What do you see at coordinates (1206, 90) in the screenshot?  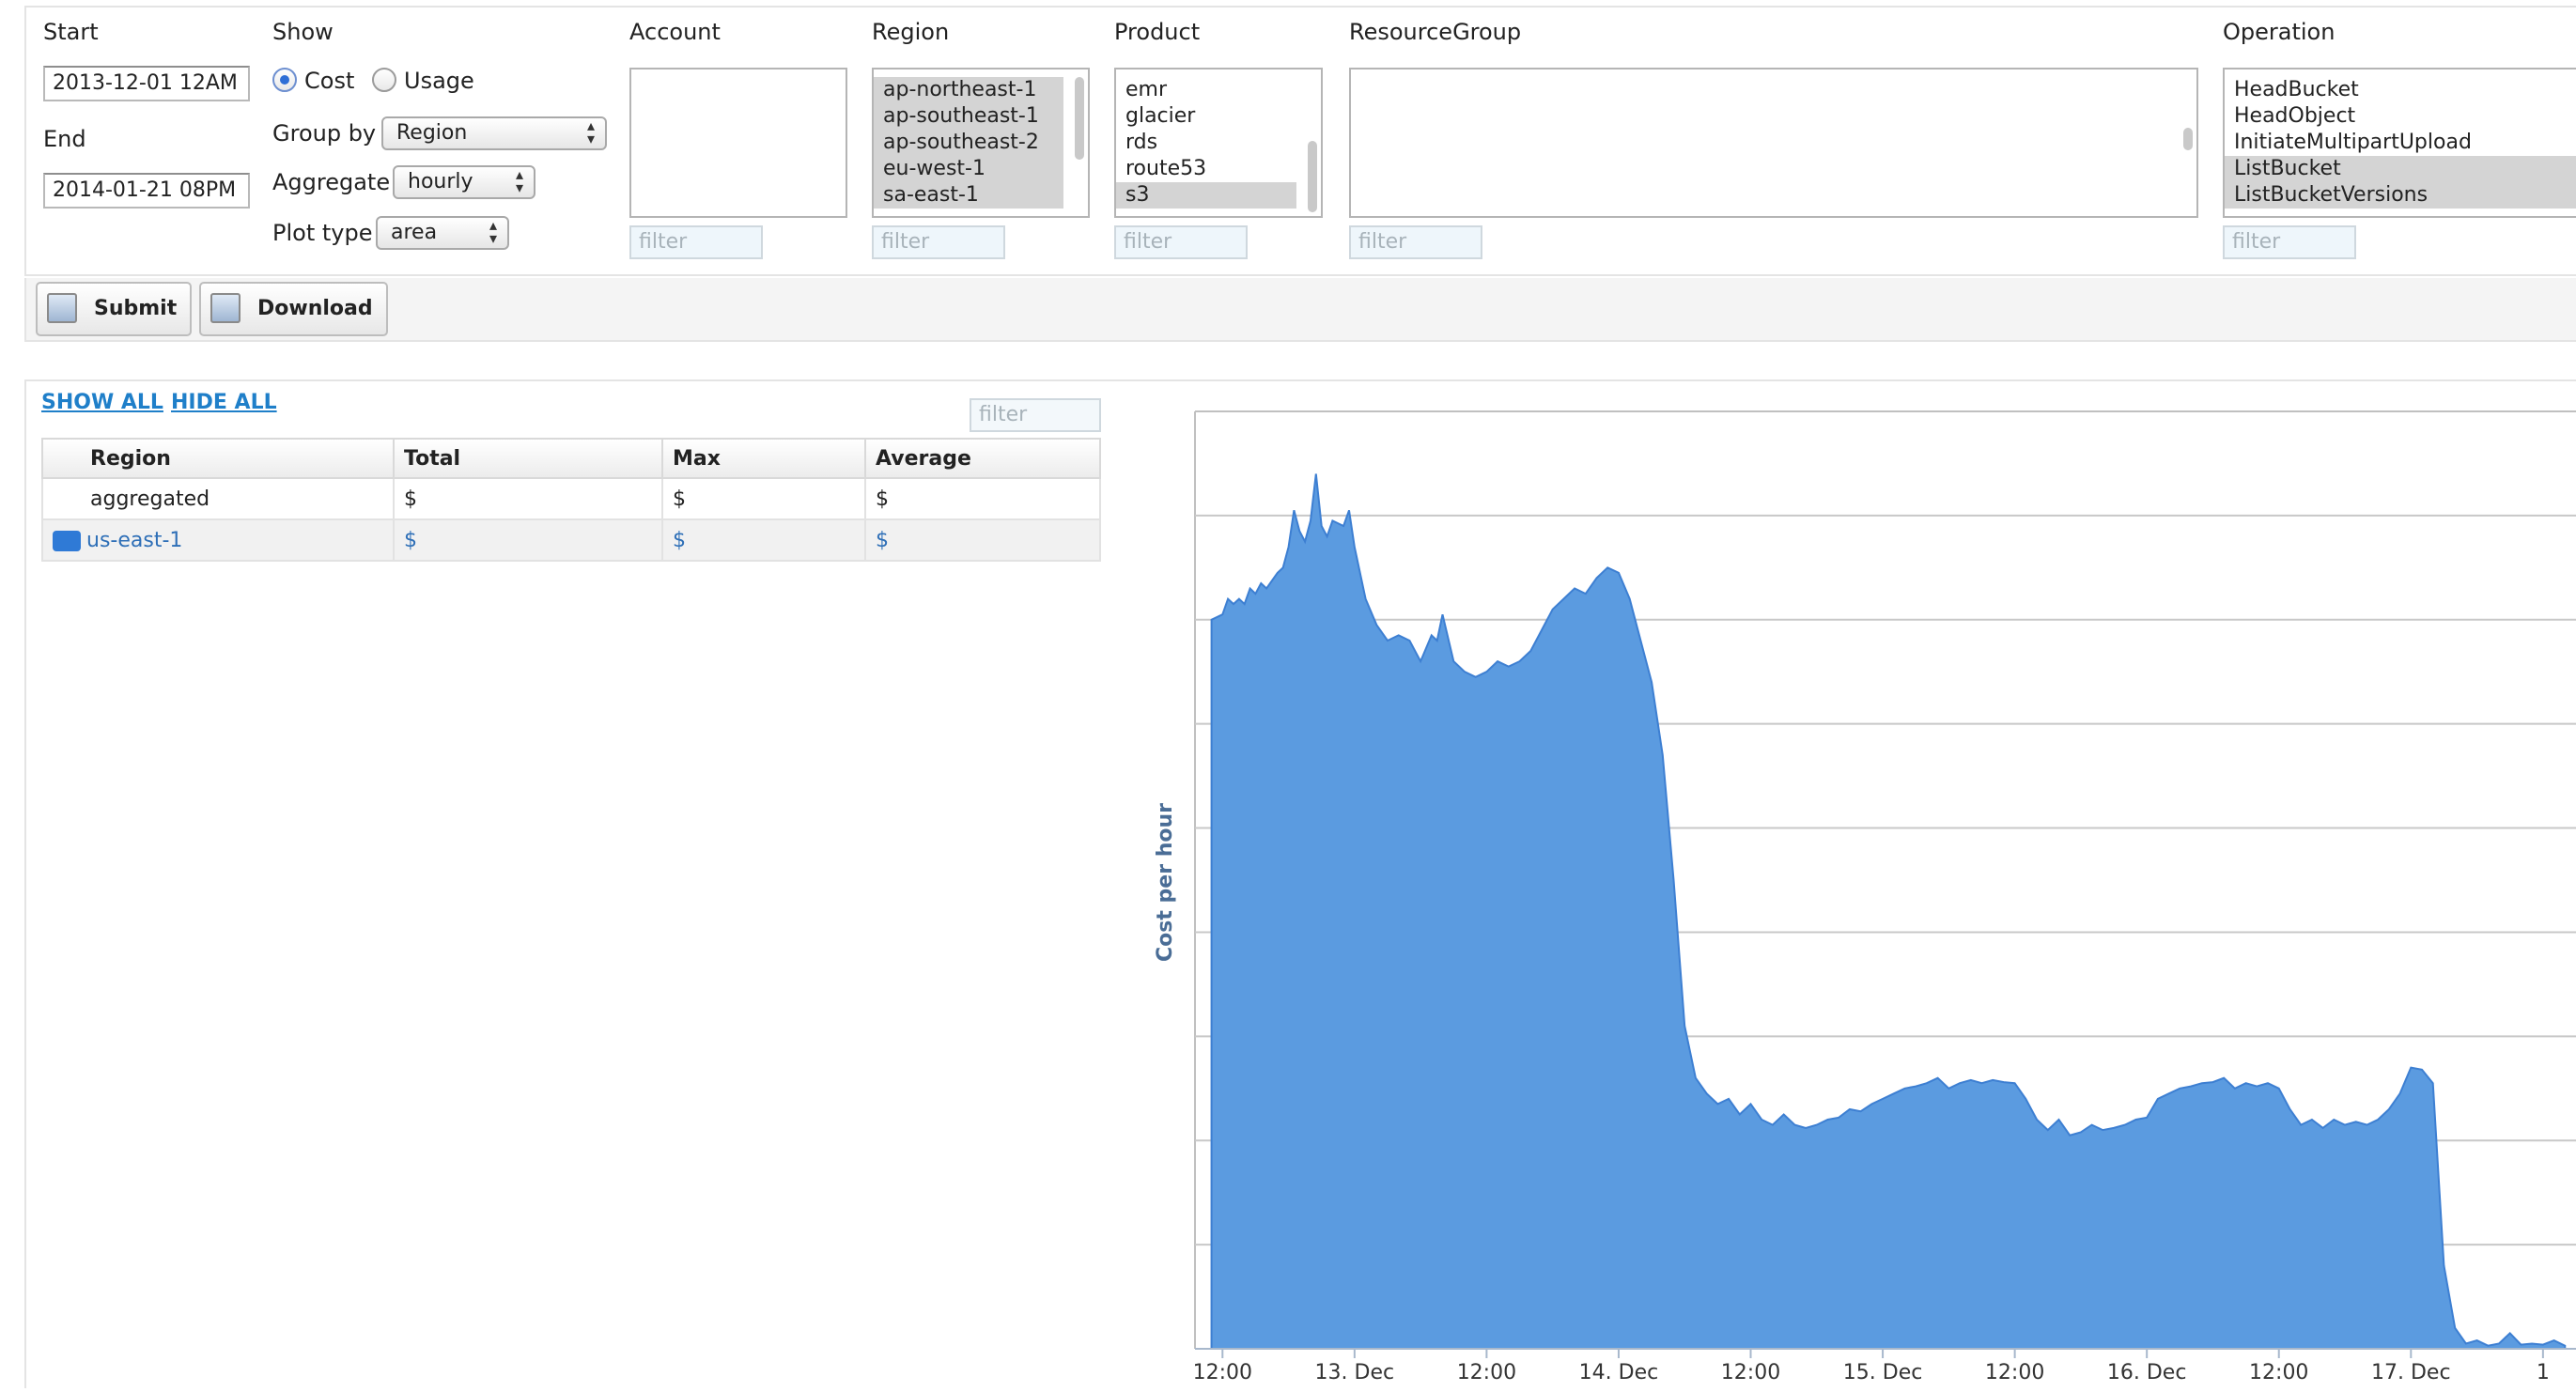 I see `product-option: emr` at bounding box center [1206, 90].